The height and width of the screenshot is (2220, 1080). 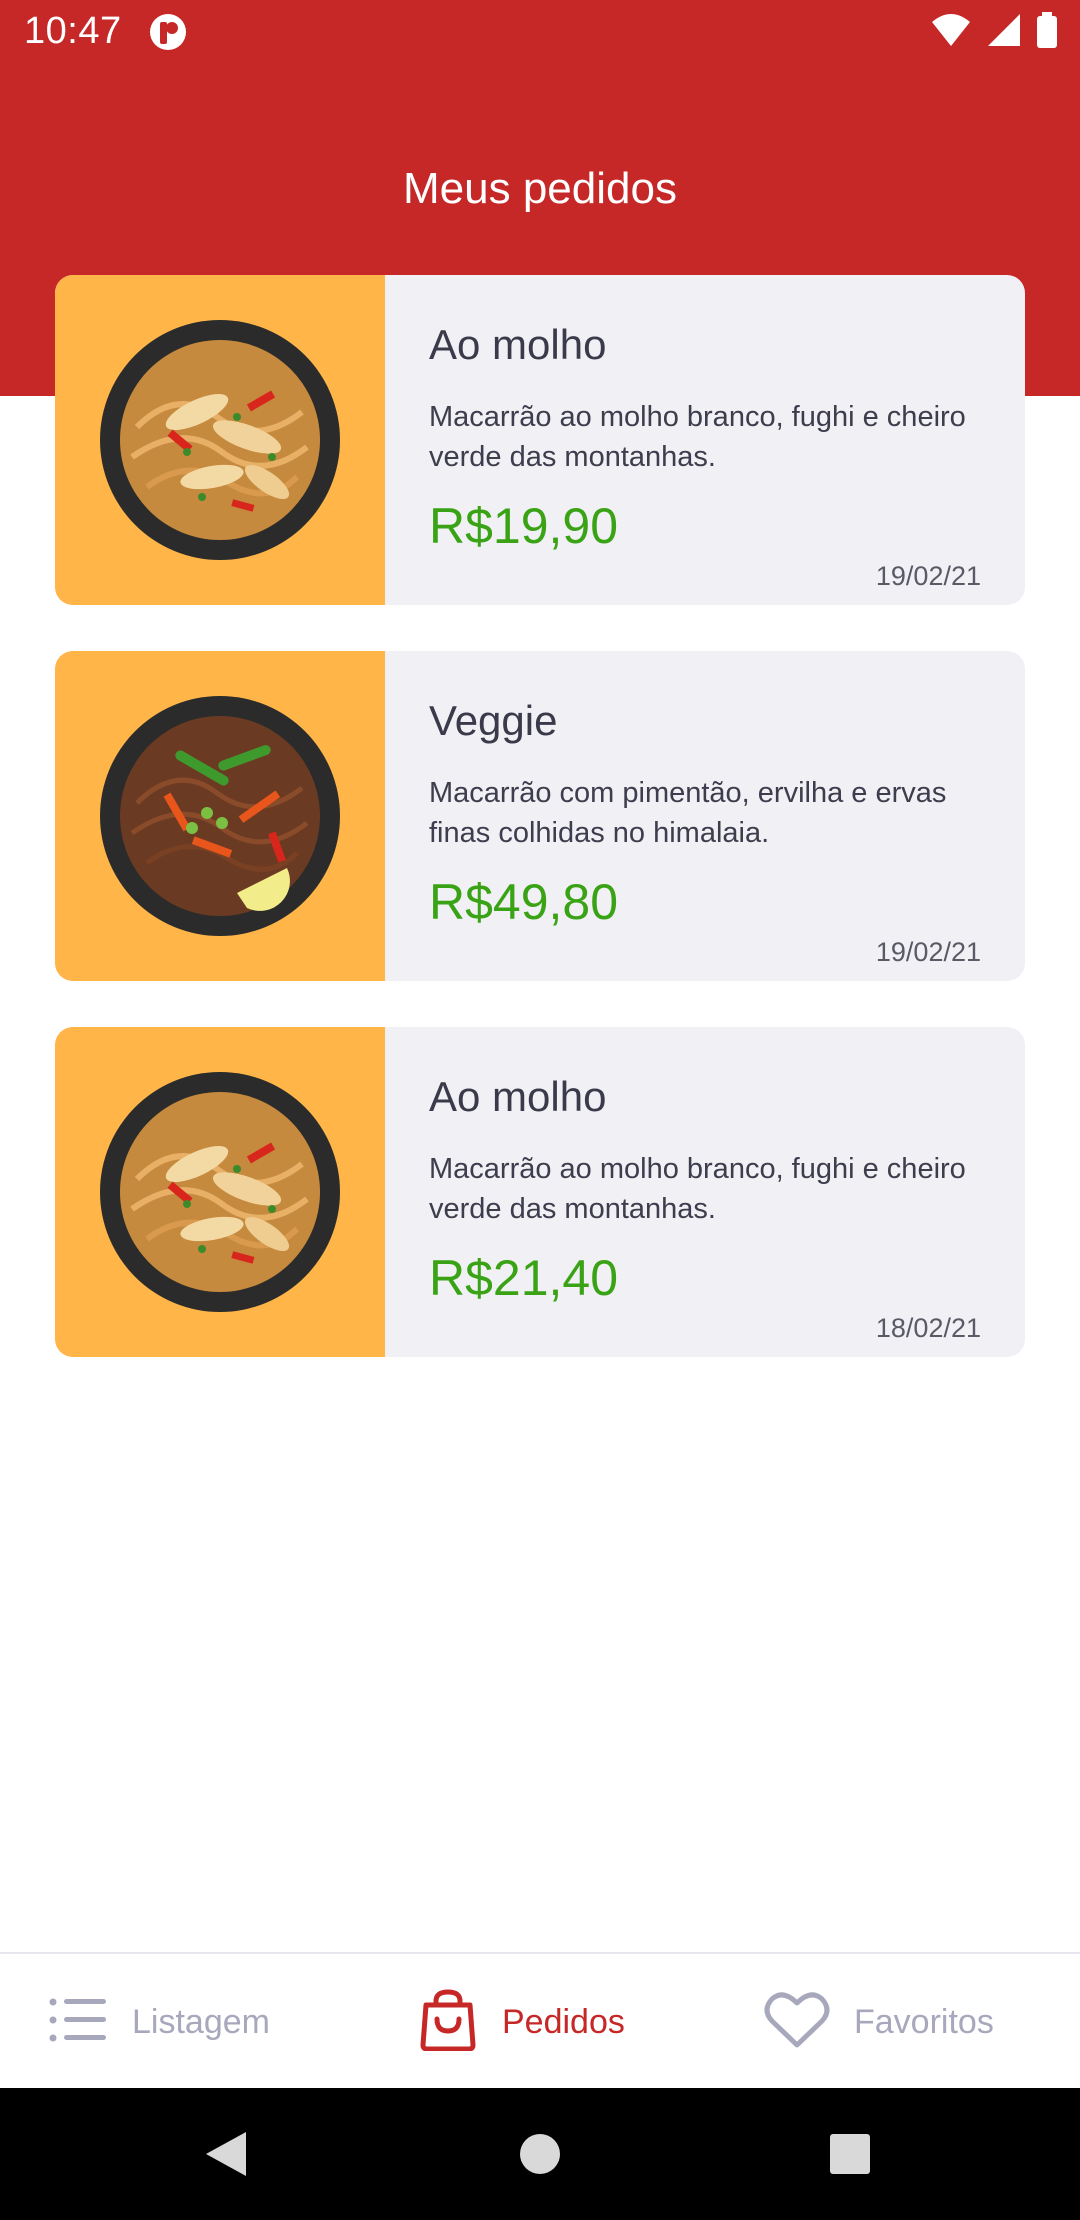 I want to click on nav-item-listagem: Listagem, so click(x=159, y=2022).